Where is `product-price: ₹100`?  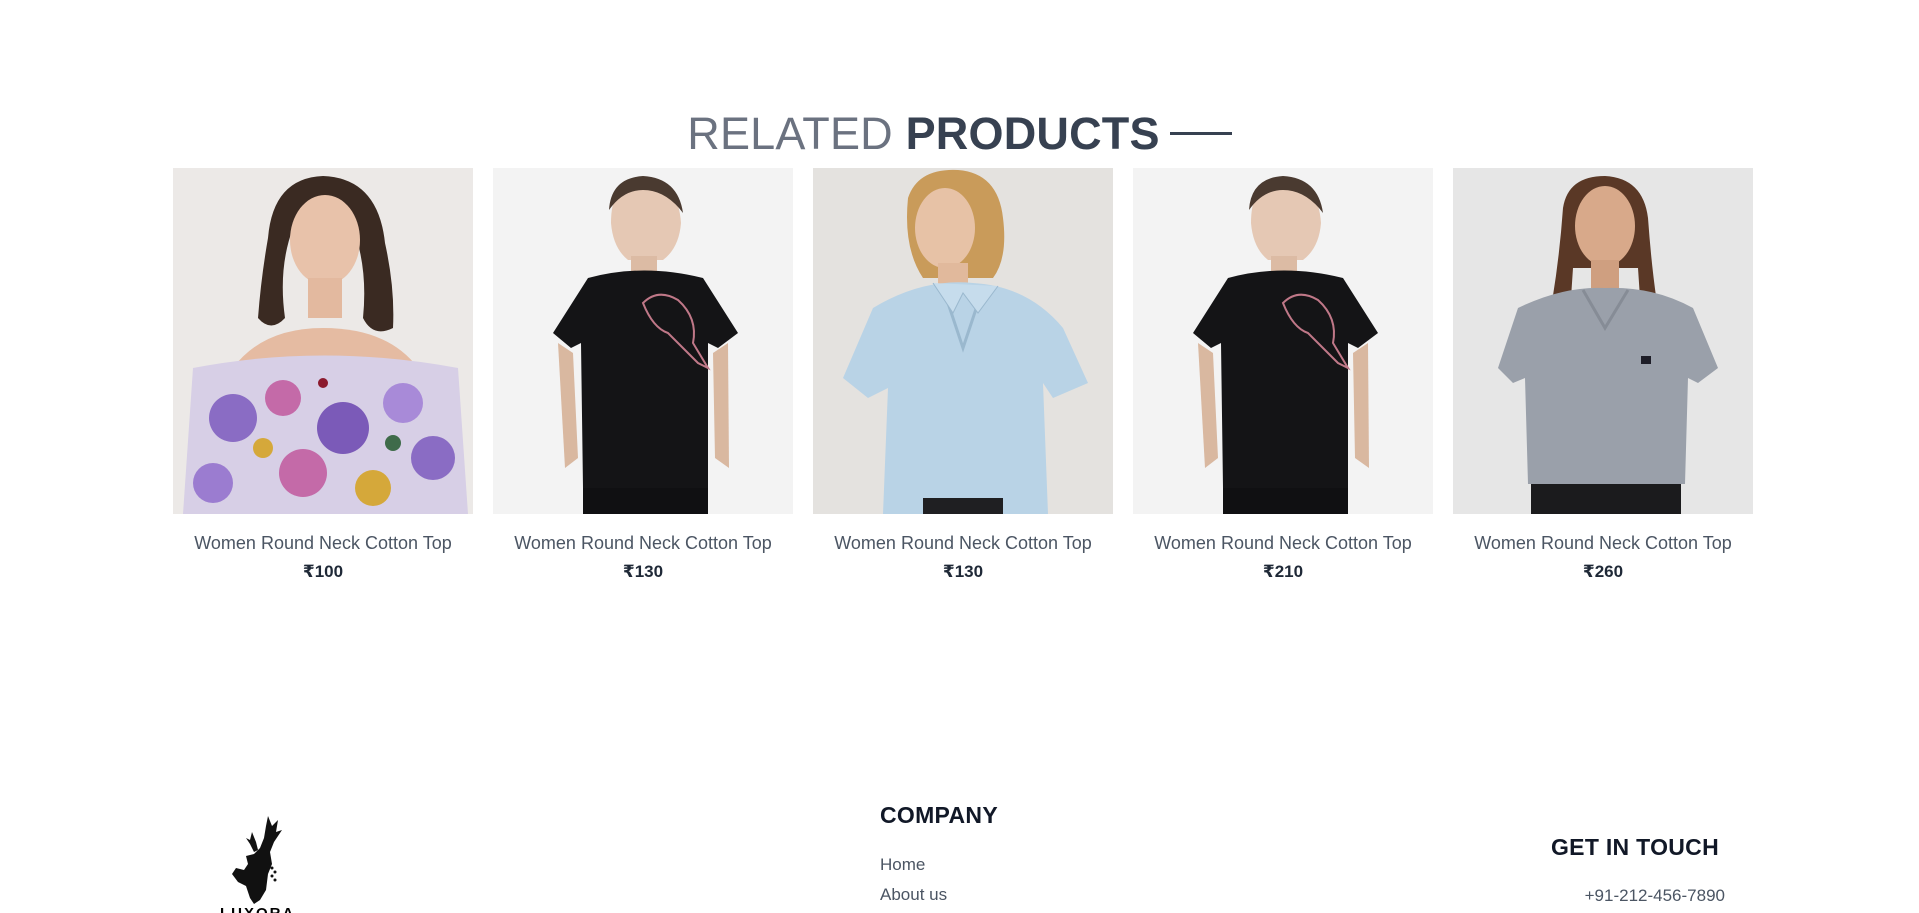
product-price: ₹100 is located at coordinates (323, 571).